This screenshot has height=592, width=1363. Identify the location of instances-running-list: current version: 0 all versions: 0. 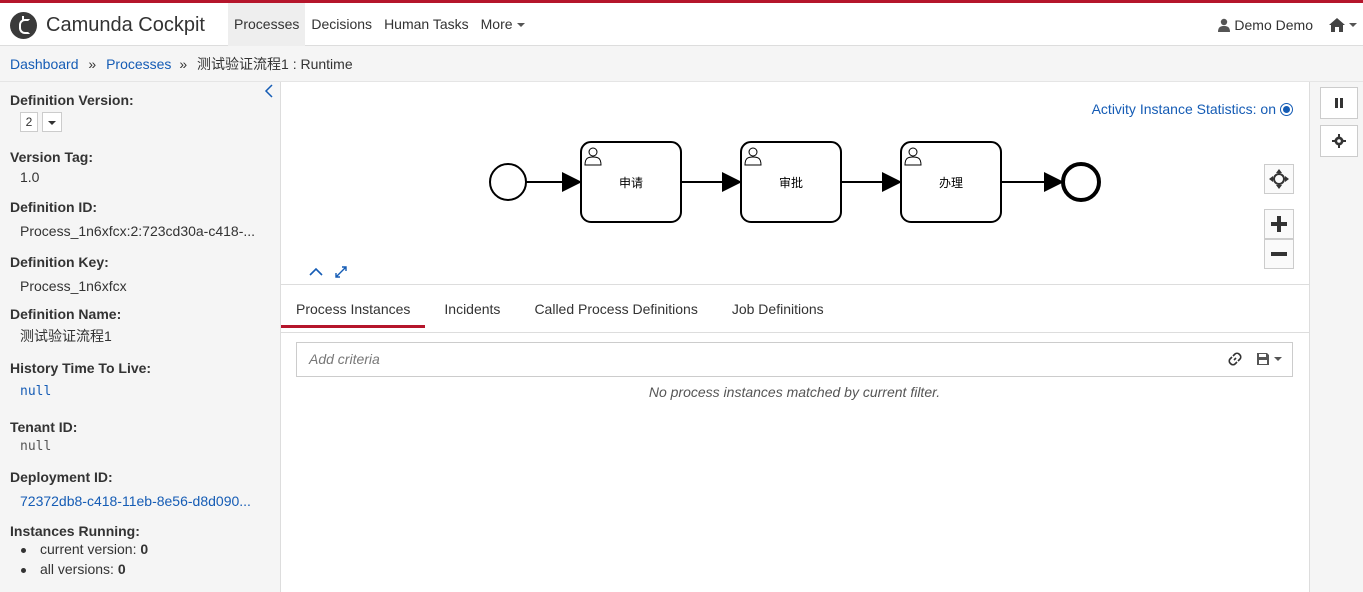
(145, 559).